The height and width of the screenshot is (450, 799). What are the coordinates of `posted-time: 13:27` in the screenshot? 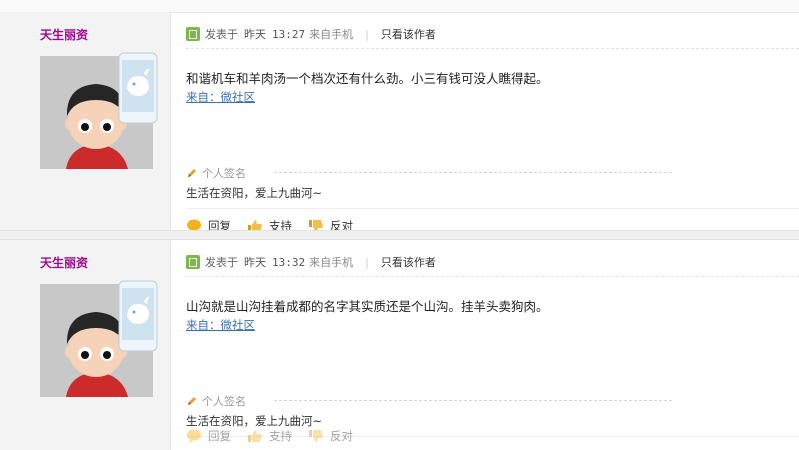 It's located at (289, 34).